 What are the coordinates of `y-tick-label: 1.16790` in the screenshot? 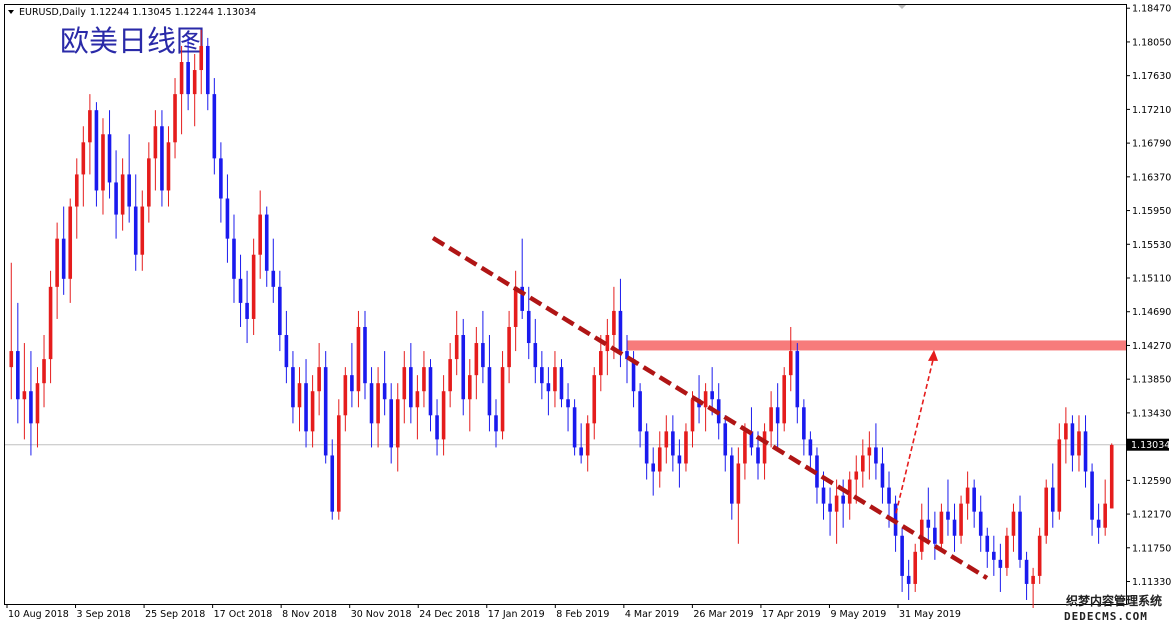 It's located at (1151, 144).